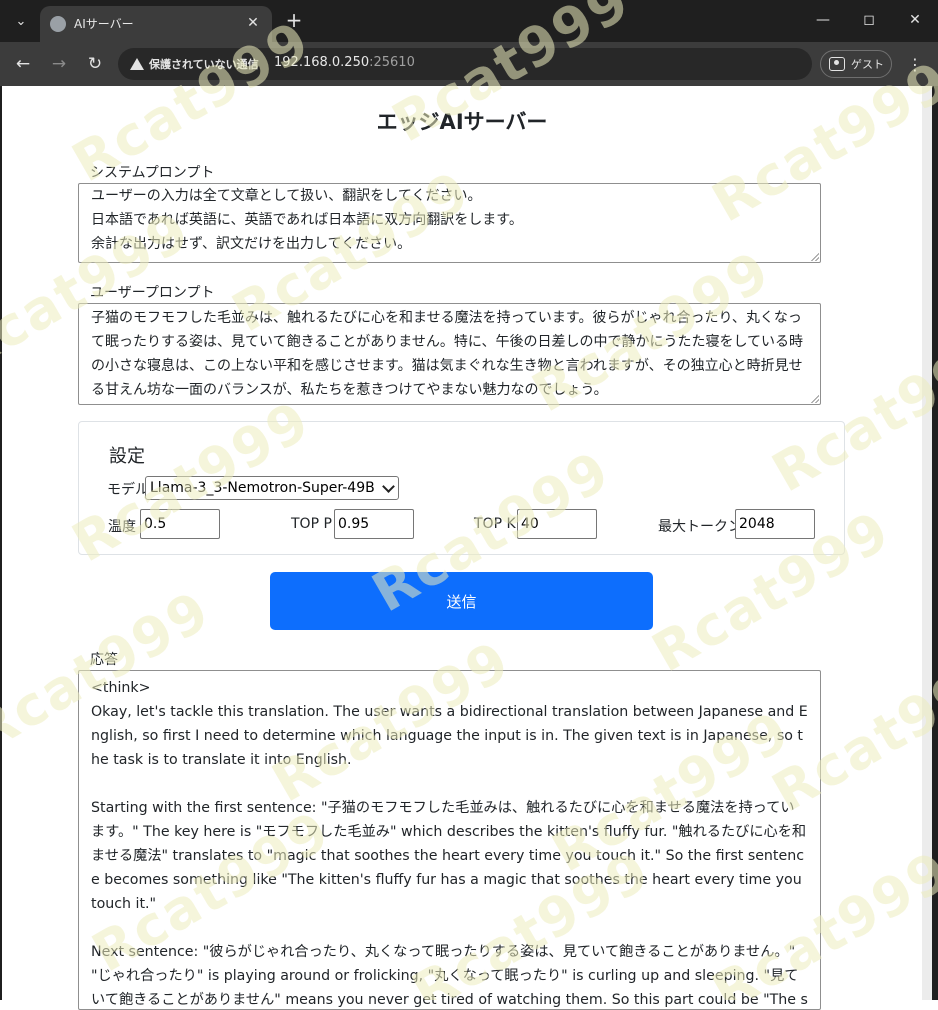 This screenshot has height=1010, width=938. Describe the element at coordinates (180, 524) in the screenshot. I see `temperature-input: 0.5` at that location.